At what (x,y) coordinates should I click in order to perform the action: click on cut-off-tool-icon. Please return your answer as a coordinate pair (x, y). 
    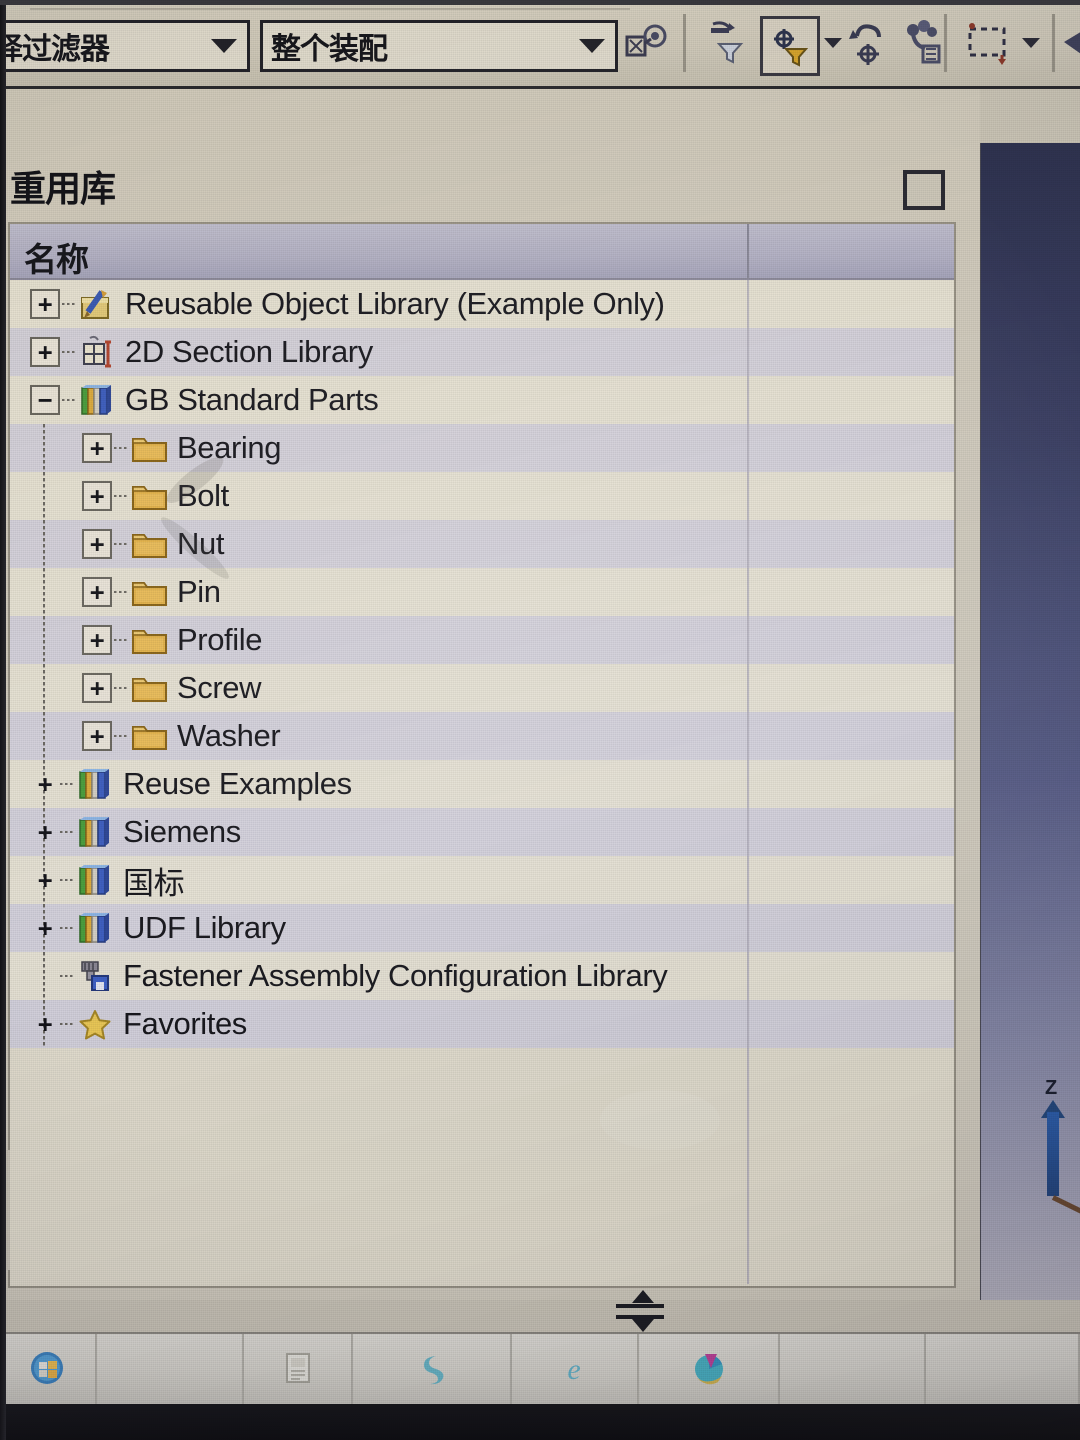
    Looking at the image, I should click on (1071, 43).